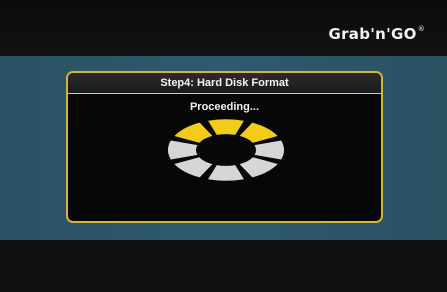 The image size is (447, 292). I want to click on dialog-title: Step4: Hard Disk Format, so click(224, 83).